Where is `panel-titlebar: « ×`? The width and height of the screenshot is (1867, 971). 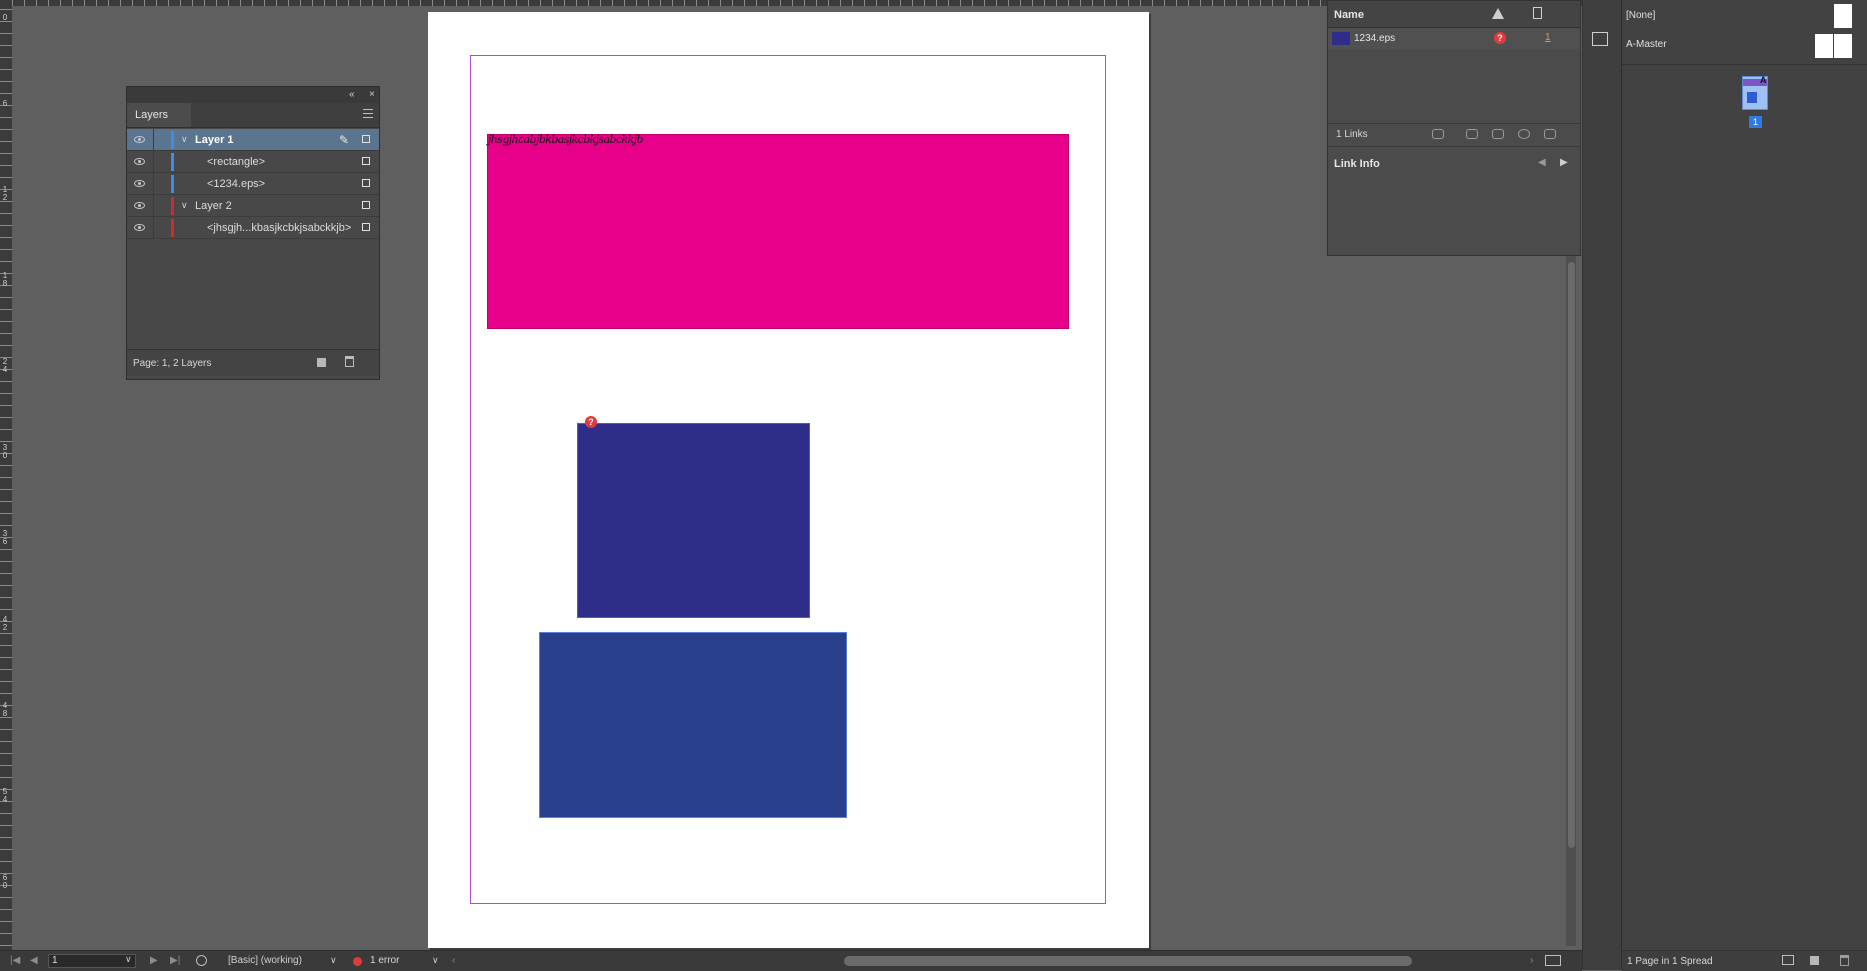
panel-titlebar: « × is located at coordinates (253, 95).